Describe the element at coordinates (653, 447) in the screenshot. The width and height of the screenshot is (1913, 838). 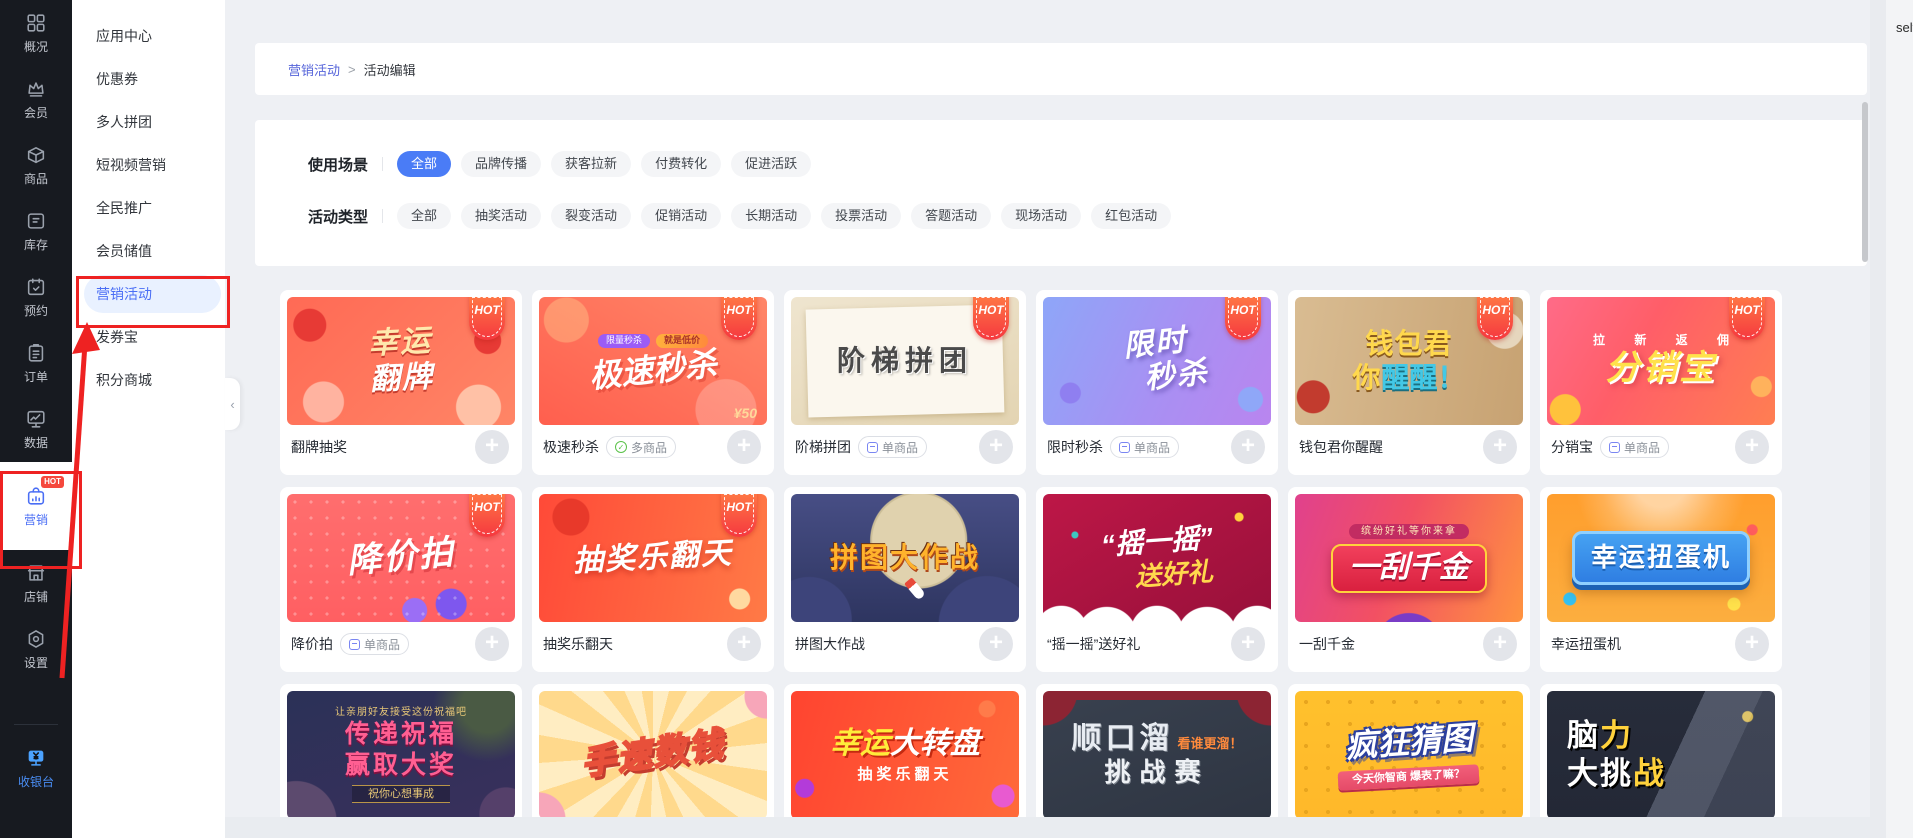
I see `card-info-row: 极速秒杀 多商品` at that location.